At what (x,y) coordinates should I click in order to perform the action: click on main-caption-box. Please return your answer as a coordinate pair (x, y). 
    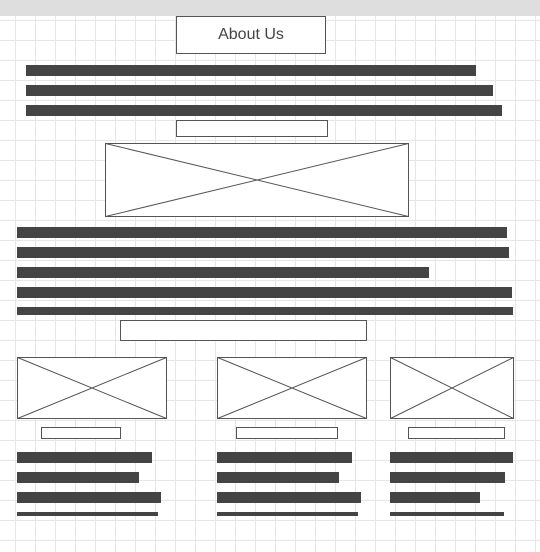
    Looking at the image, I should click on (252, 128).